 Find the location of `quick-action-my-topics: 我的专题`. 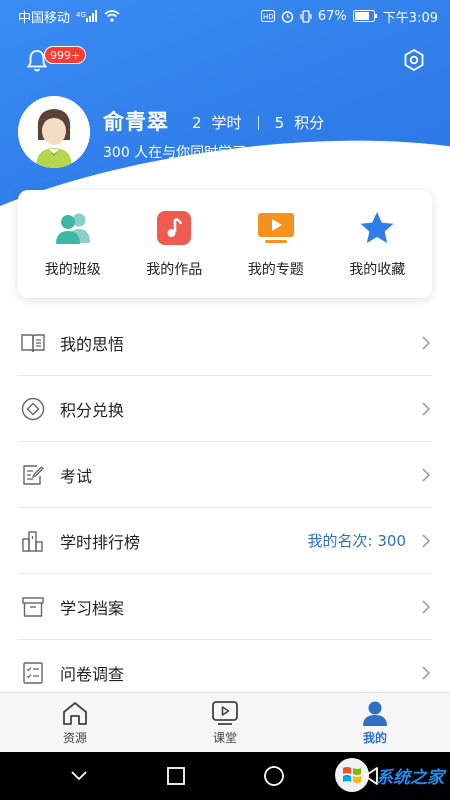

quick-action-my-topics: 我的专题 is located at coordinates (276, 244).